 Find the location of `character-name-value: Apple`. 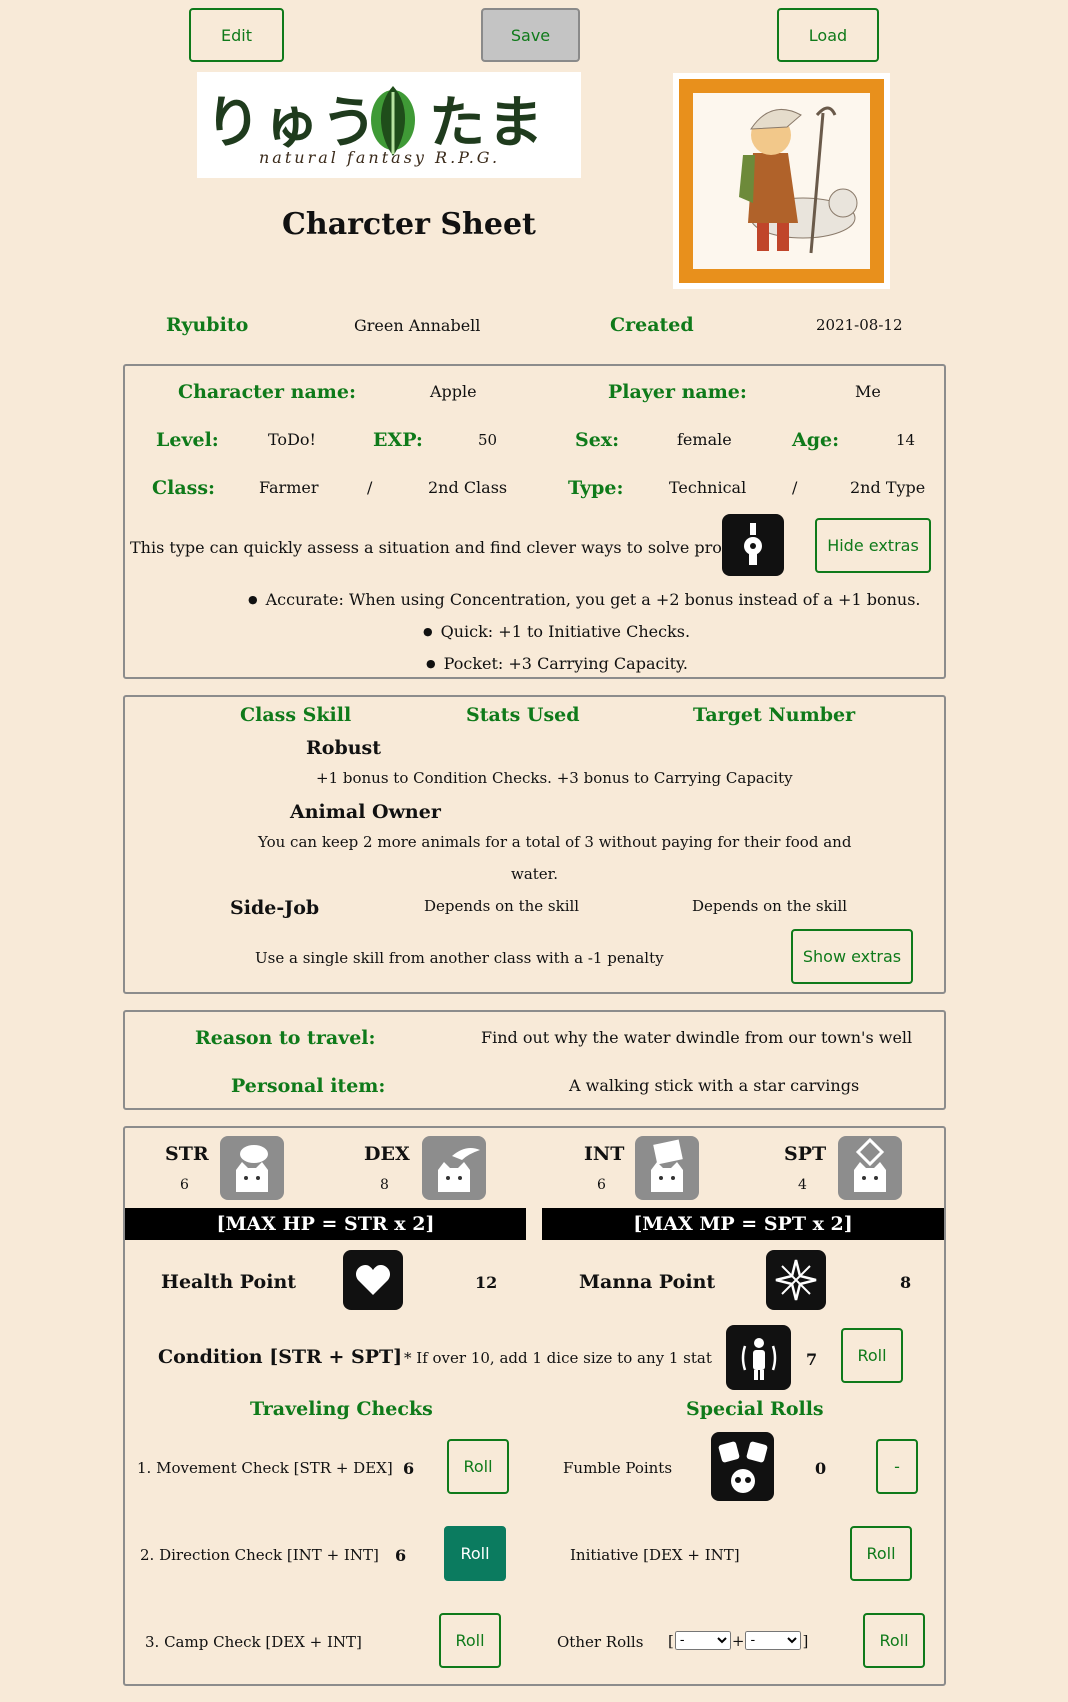

character-name-value: Apple is located at coordinates (453, 391).